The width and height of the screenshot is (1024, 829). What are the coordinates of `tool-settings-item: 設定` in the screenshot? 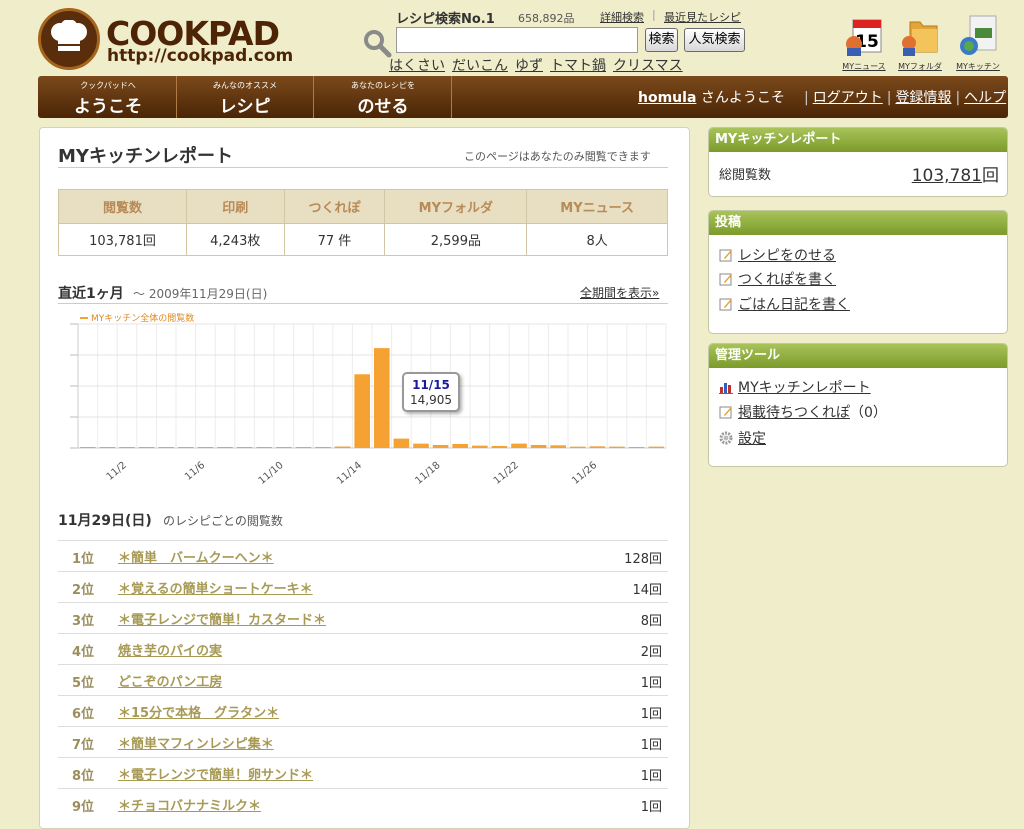 It's located at (742, 438).